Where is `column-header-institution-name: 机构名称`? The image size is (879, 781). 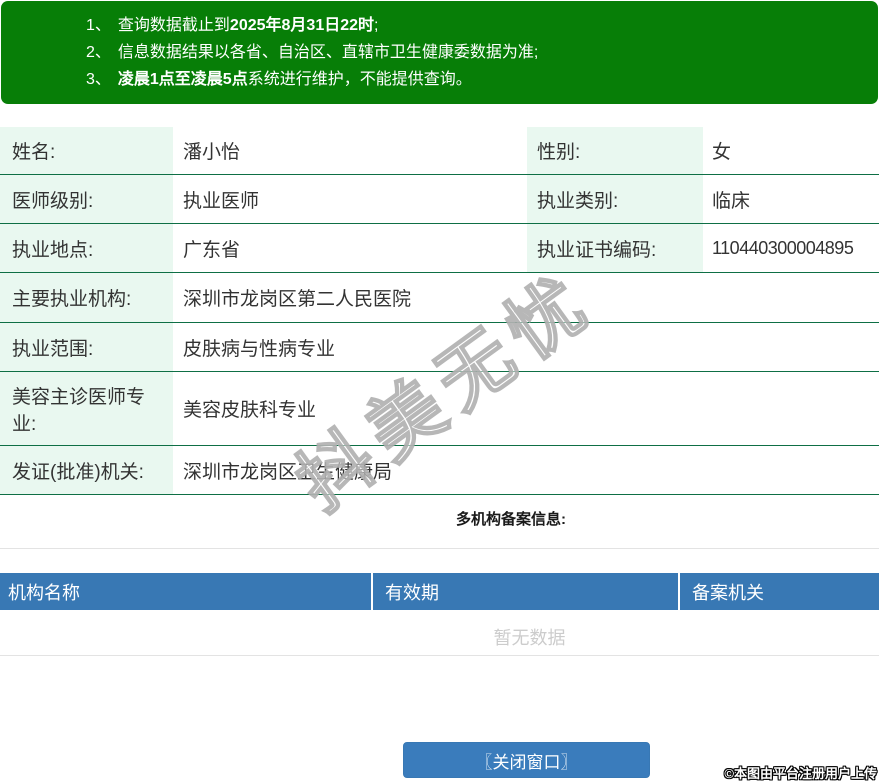
column-header-institution-name: 机构名称 is located at coordinates (186, 591).